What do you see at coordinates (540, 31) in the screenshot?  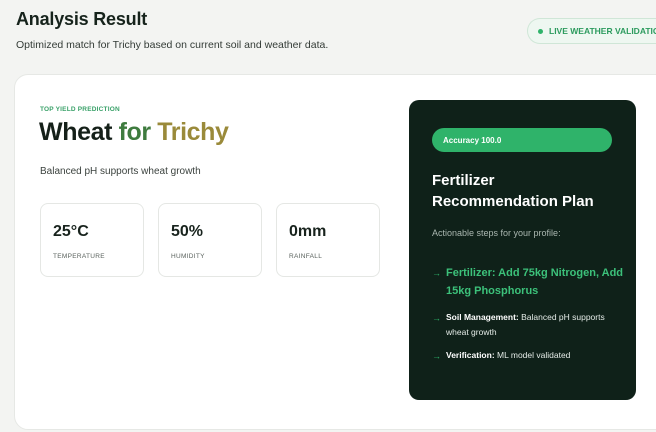 I see `status-dot-icon` at bounding box center [540, 31].